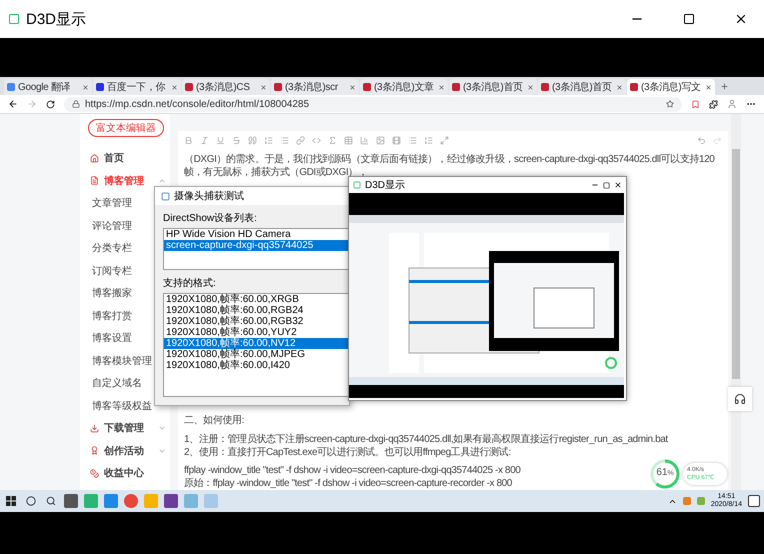 The image size is (764, 554). What do you see at coordinates (226, 87) in the screenshot?
I see `browser-tab: (3条消息)CS` at bounding box center [226, 87].